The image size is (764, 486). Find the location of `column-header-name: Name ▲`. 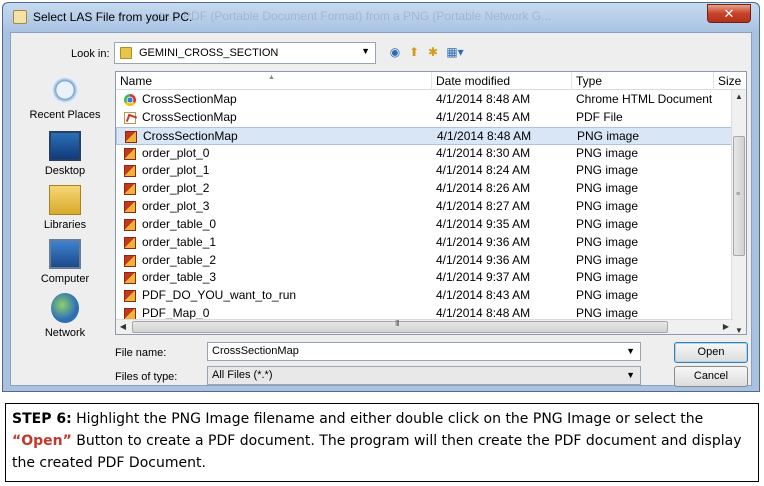

column-header-name: Name ▲ is located at coordinates (274, 81).